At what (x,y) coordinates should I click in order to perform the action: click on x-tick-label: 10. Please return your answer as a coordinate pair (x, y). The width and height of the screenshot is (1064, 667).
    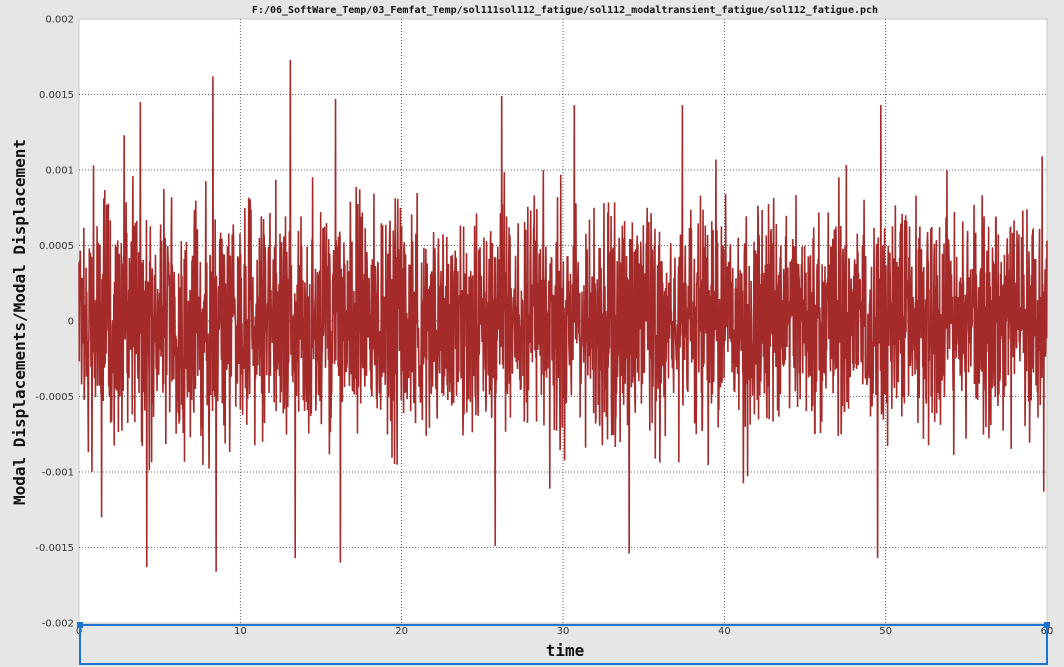
    Looking at the image, I should click on (240, 631).